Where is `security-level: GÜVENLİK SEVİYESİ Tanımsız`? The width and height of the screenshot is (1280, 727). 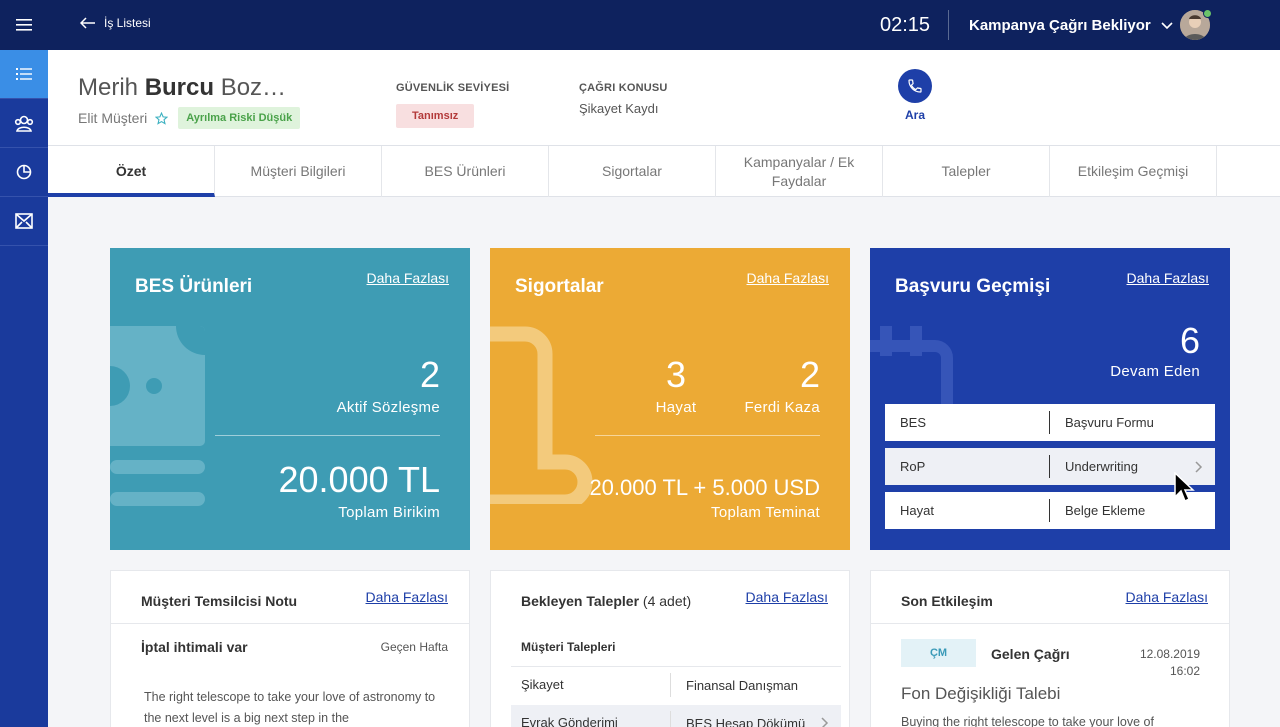
security-level: GÜVENLİK SEVİYESİ Tanımsız is located at coordinates (452, 105).